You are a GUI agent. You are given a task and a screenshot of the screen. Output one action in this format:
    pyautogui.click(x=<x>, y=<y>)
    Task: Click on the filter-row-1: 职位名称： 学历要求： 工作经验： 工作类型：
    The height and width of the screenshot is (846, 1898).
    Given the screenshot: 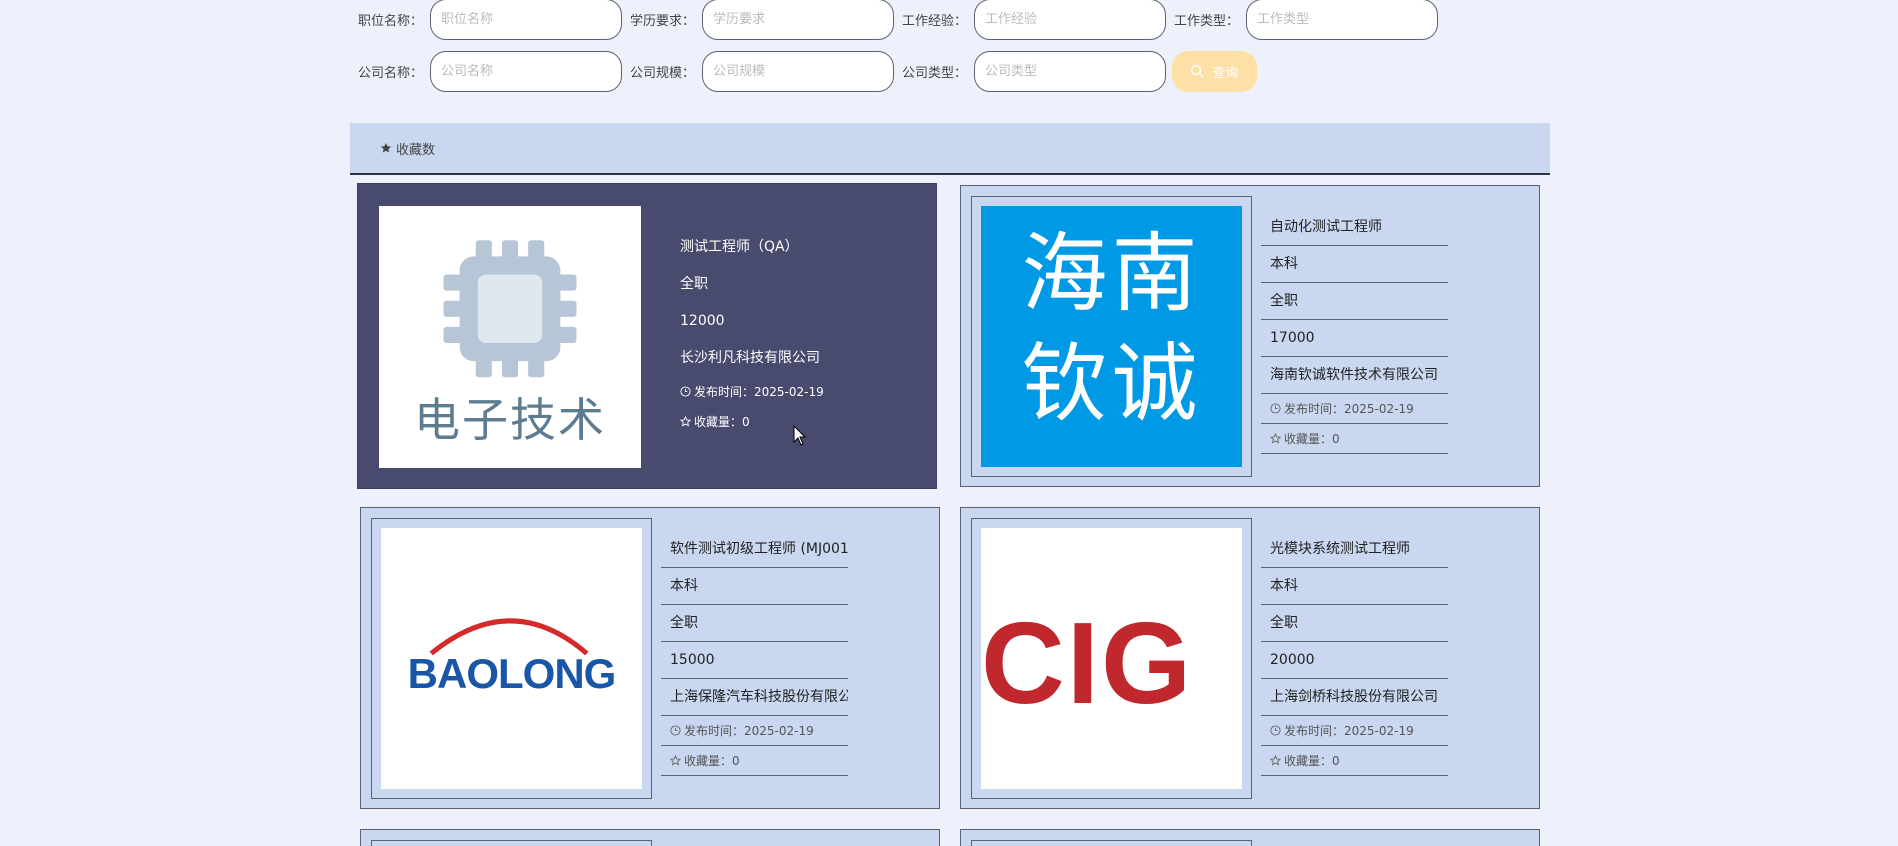 What is the action you would take?
    pyautogui.click(x=902, y=20)
    